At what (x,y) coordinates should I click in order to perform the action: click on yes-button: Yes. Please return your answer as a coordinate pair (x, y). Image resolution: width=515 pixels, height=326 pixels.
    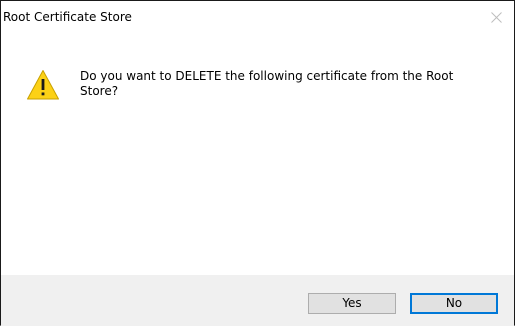
    Looking at the image, I should click on (352, 303).